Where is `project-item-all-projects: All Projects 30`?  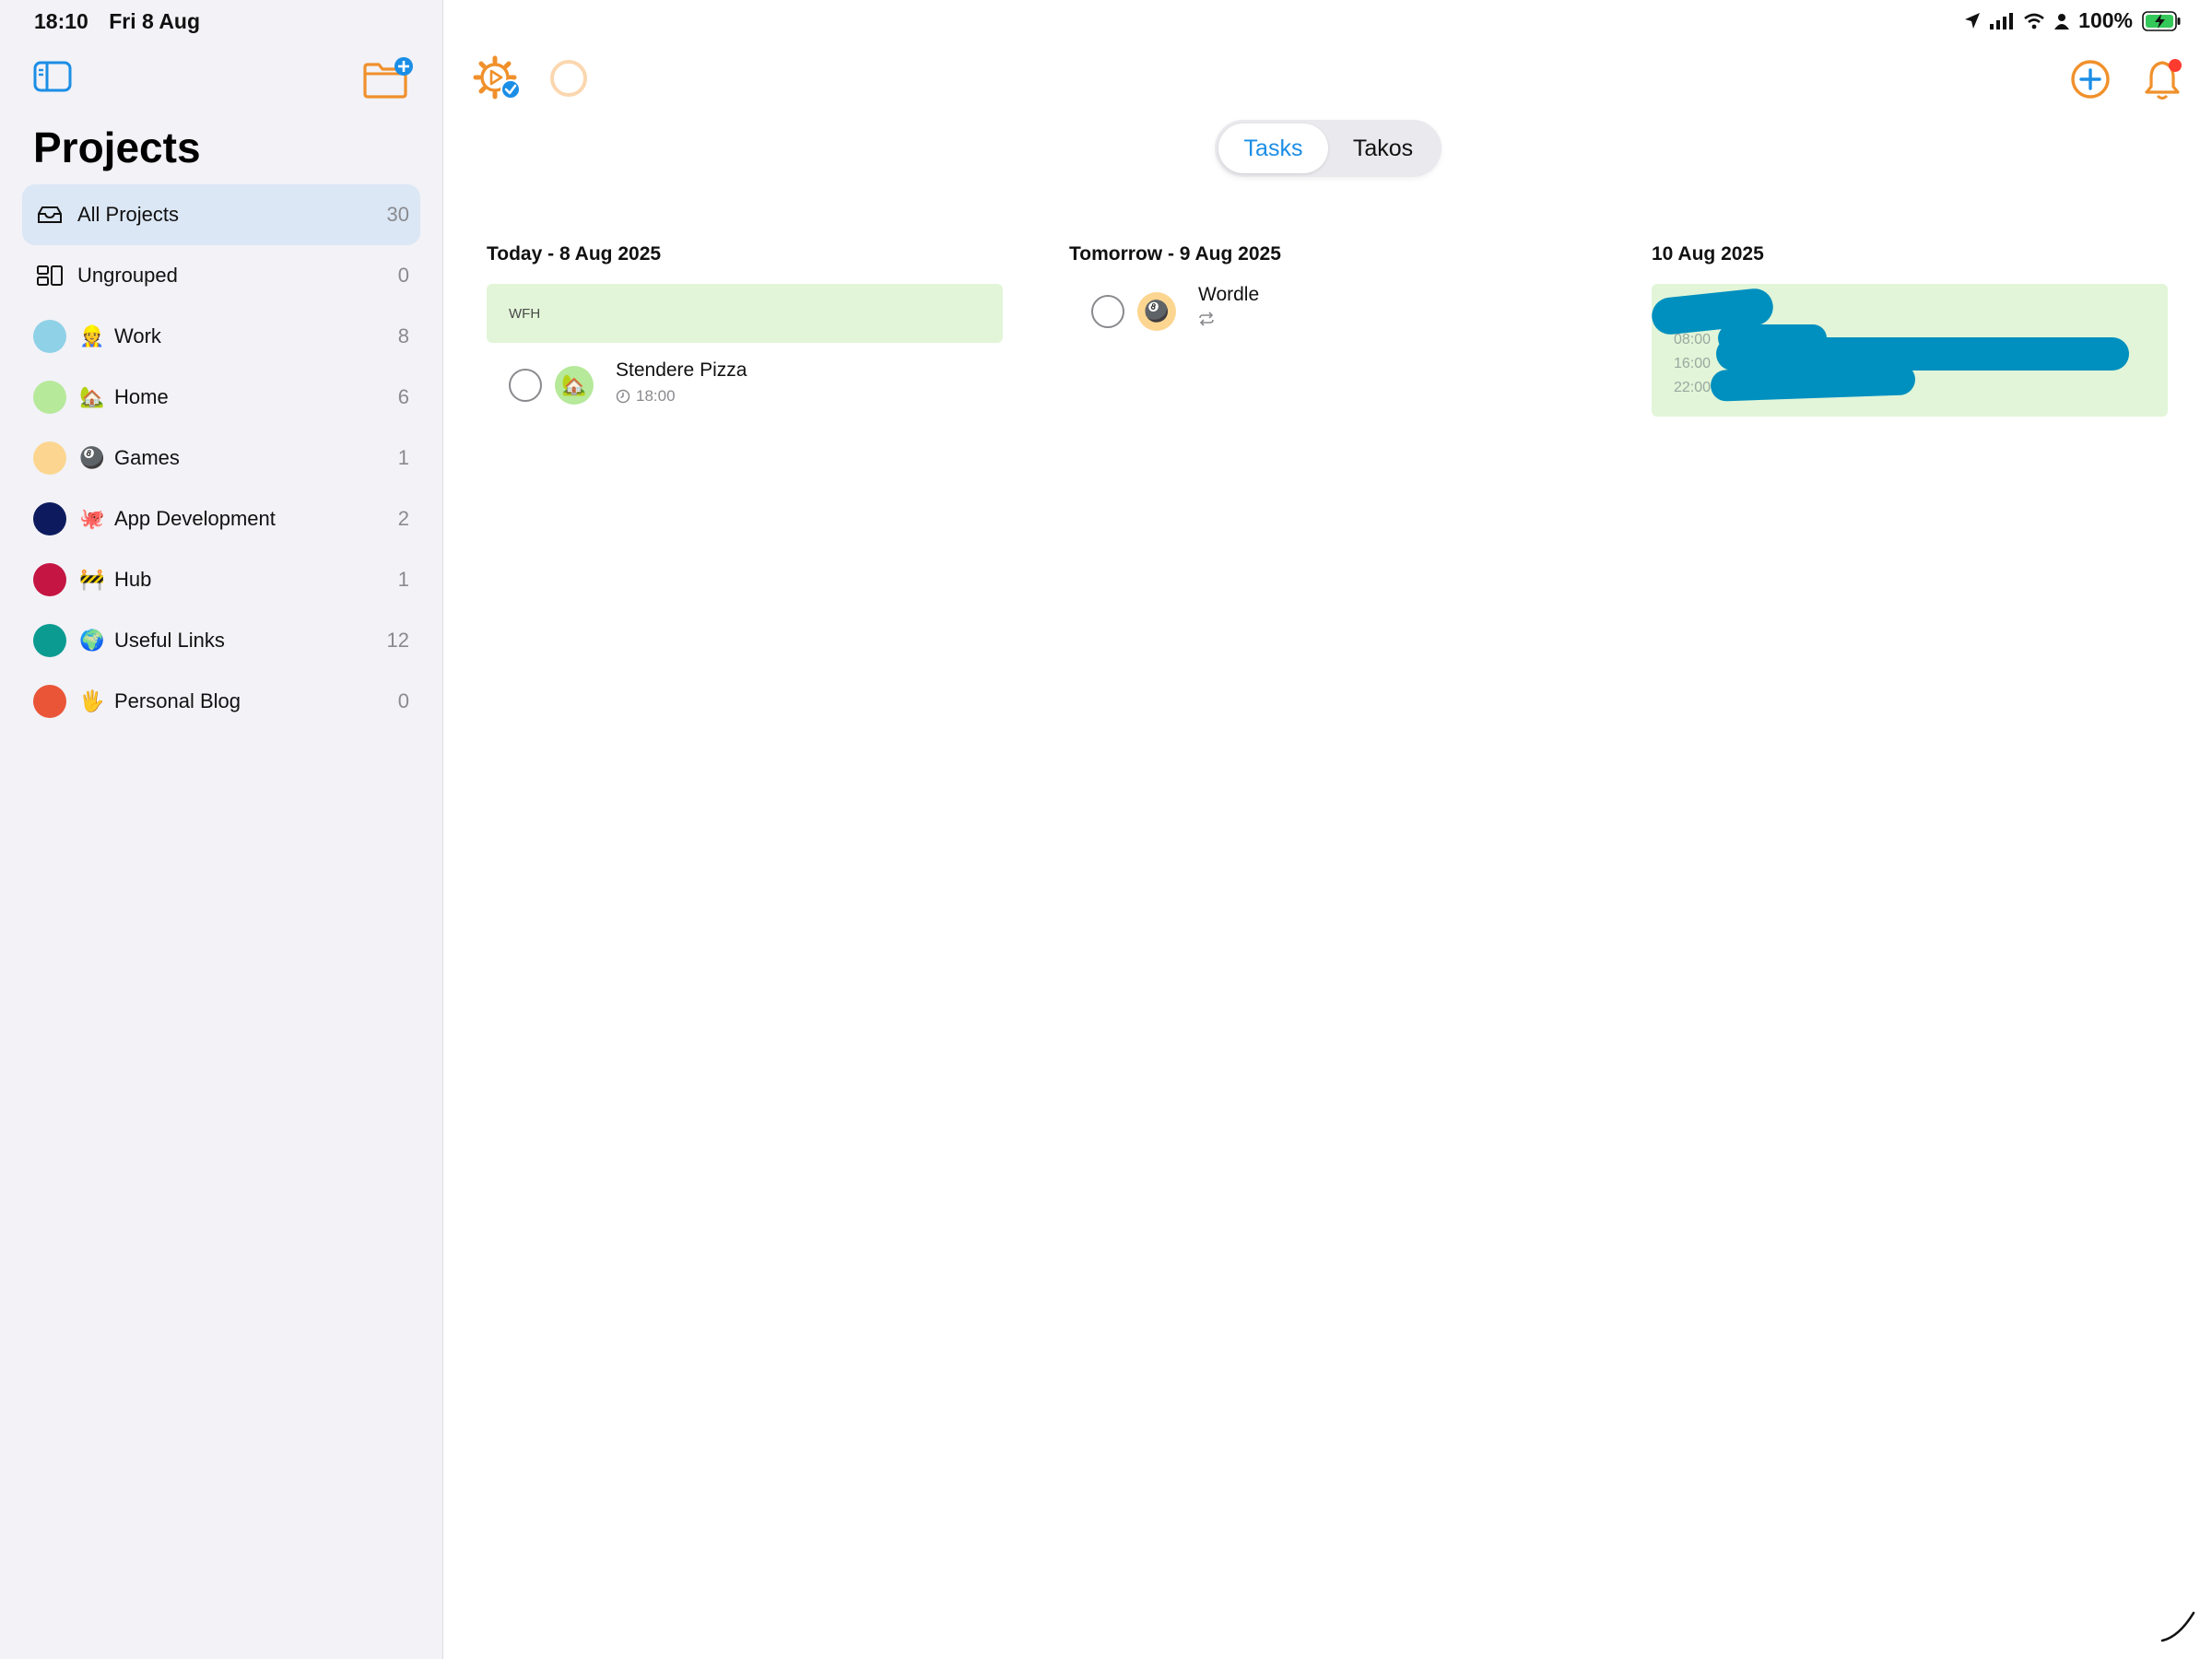 project-item-all-projects: All Projects 30 is located at coordinates (221, 214).